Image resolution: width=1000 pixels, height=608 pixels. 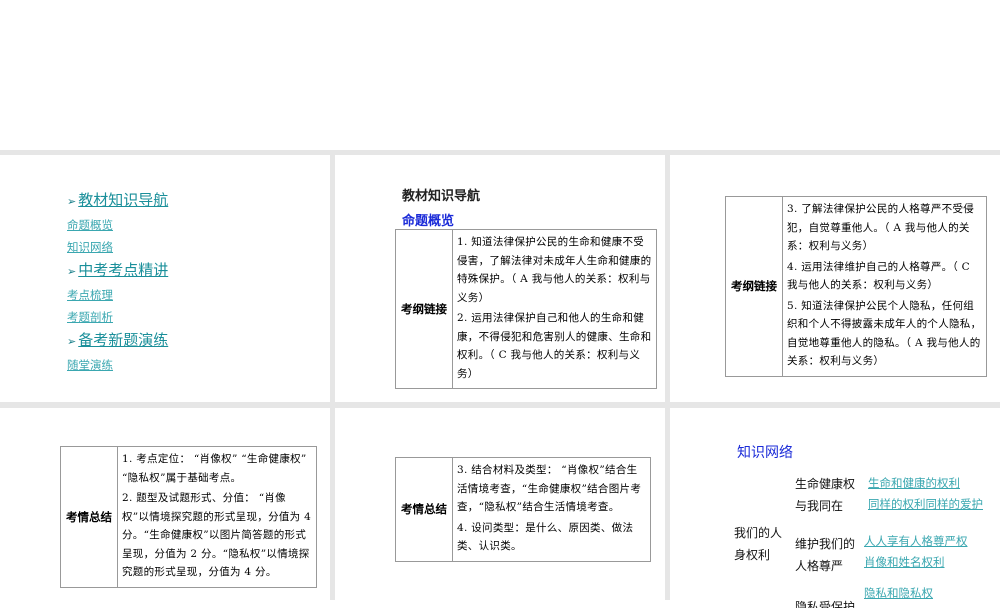 I want to click on nav-link-class-practice: 随堂演练, so click(x=117, y=365).